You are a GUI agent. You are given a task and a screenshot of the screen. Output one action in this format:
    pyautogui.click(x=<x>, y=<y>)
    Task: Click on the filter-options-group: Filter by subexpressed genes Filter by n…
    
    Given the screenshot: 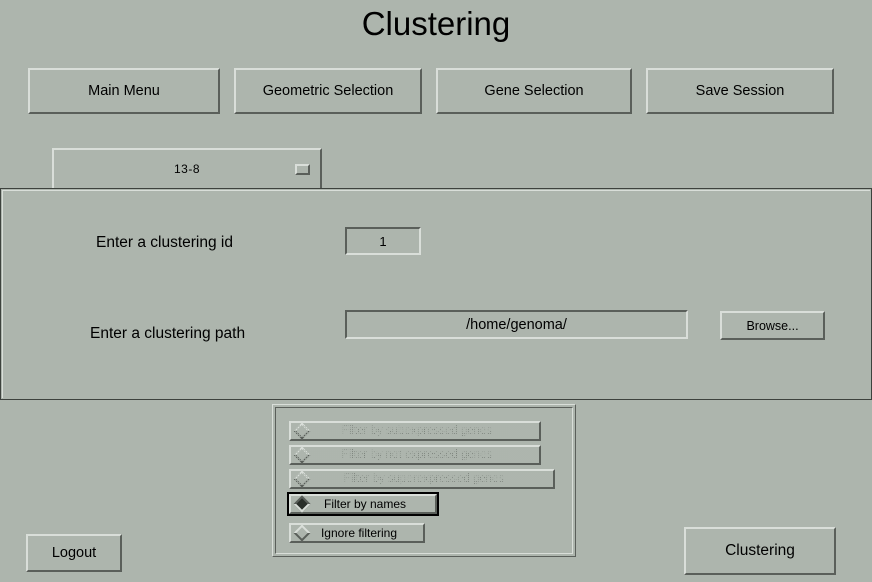 What is the action you would take?
    pyautogui.click(x=424, y=480)
    